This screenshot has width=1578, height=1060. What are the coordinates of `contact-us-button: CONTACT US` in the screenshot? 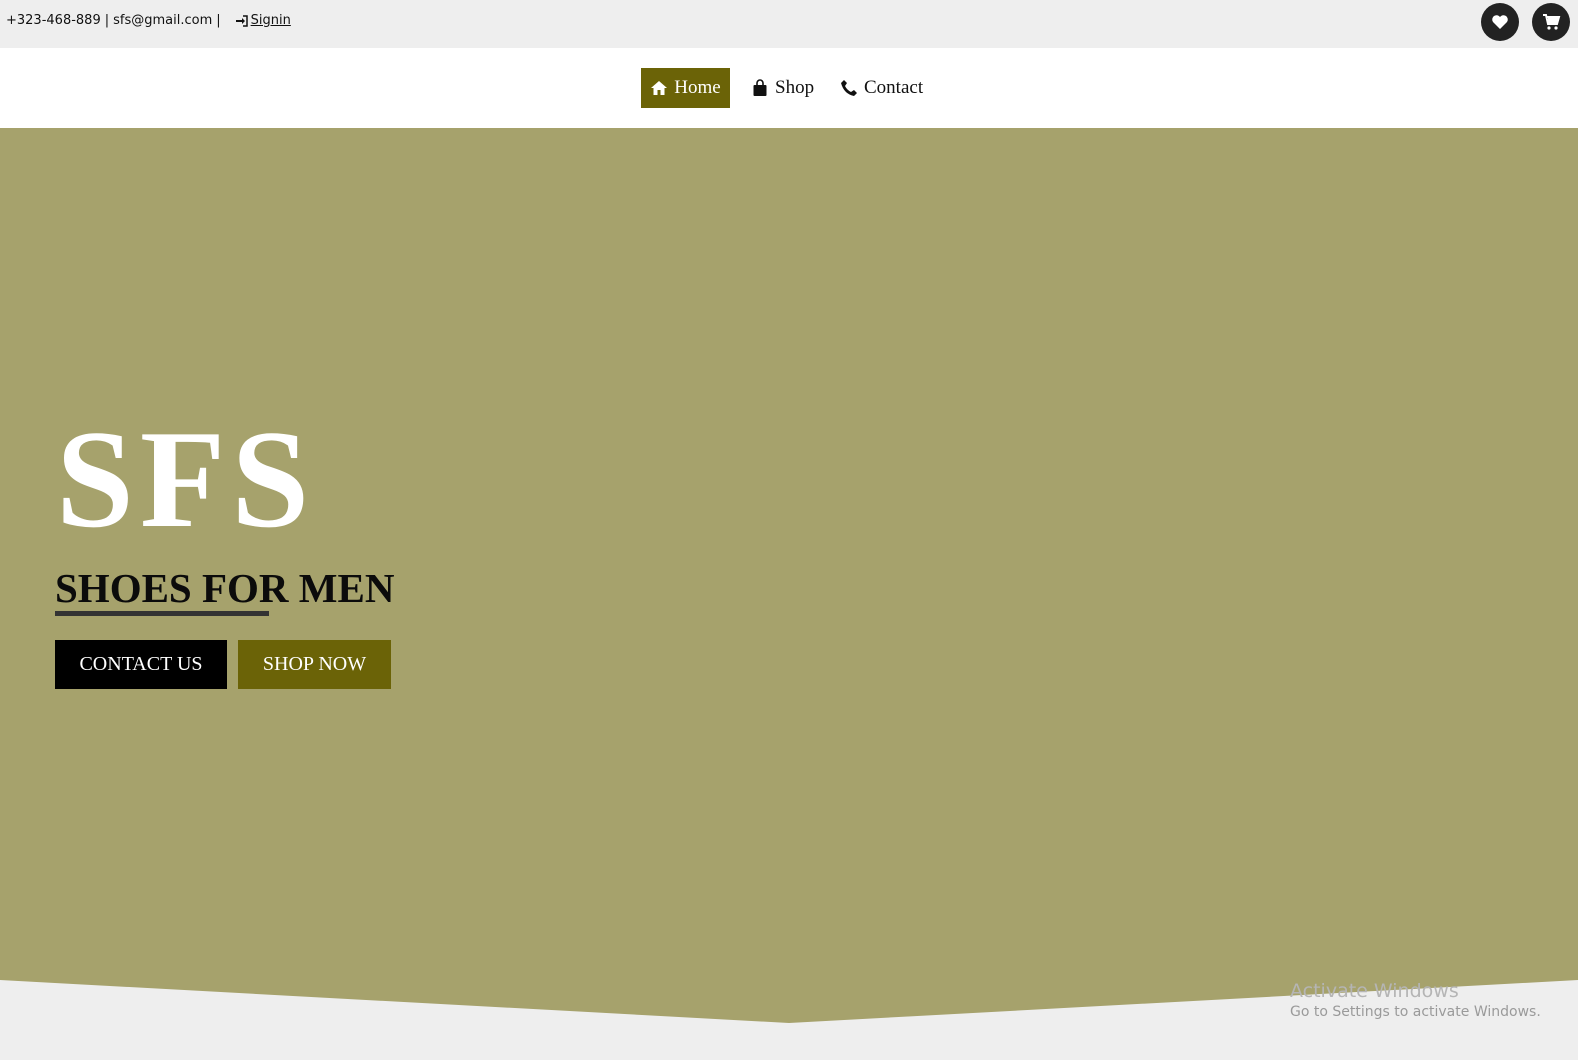 It's located at (141, 664).